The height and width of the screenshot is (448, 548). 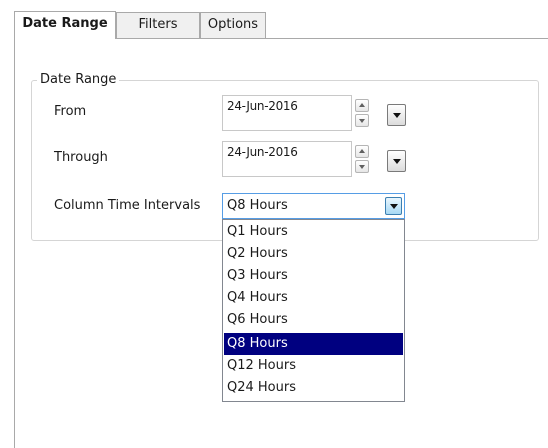 What do you see at coordinates (81, 157) in the screenshot?
I see `through-label: Through` at bounding box center [81, 157].